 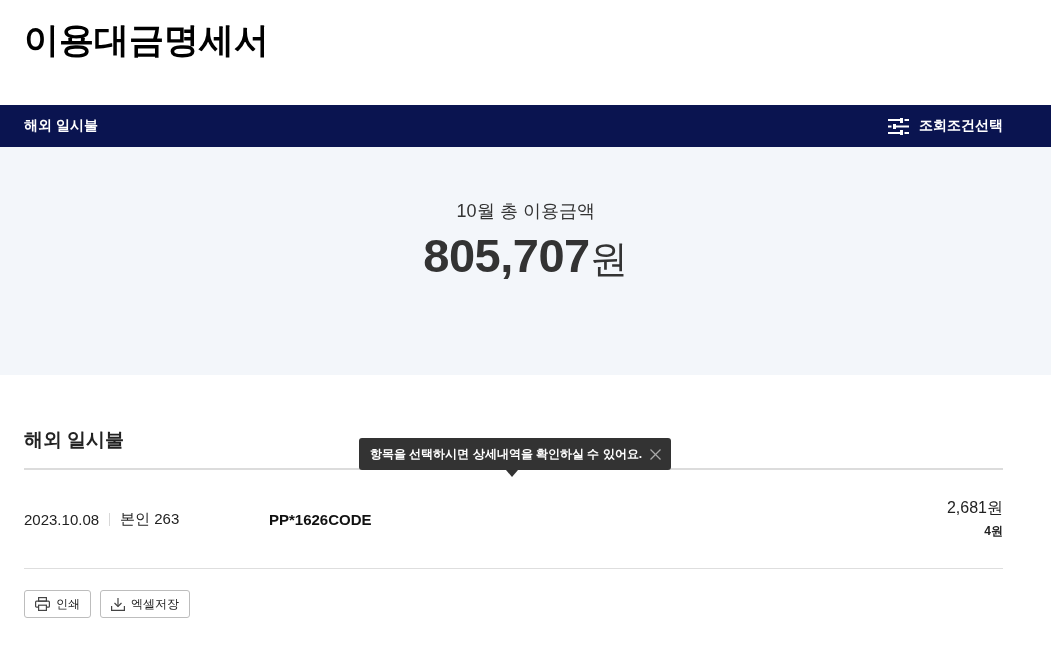 I want to click on excel-download-button: 엑셀저장, so click(x=145, y=604).